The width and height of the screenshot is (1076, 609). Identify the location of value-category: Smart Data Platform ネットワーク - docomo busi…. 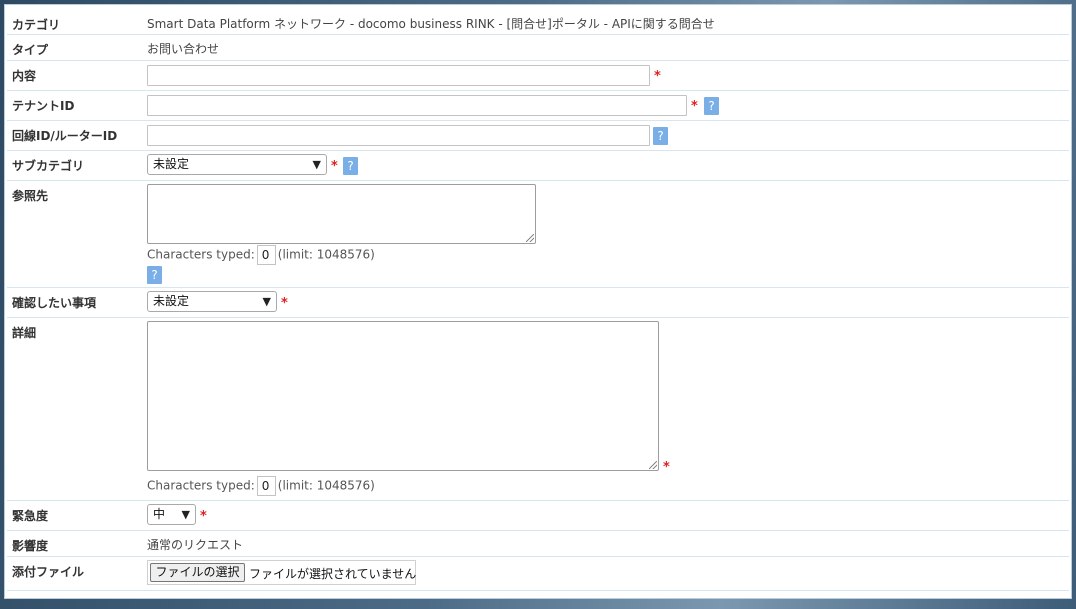
(431, 24).